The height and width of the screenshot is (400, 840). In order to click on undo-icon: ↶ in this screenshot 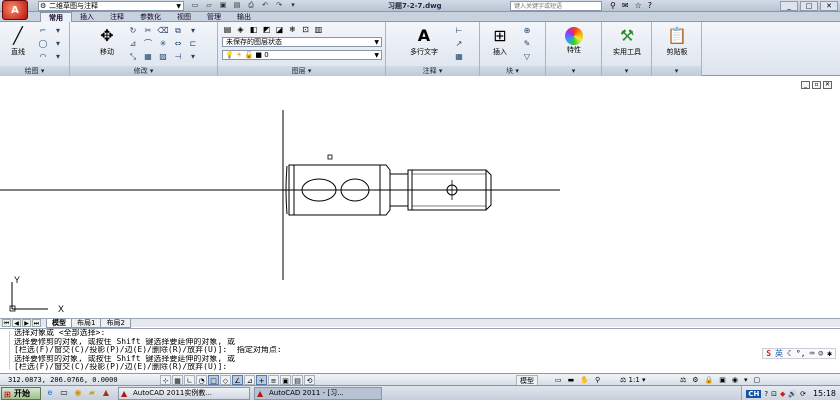, I will do `click(265, 5)`.